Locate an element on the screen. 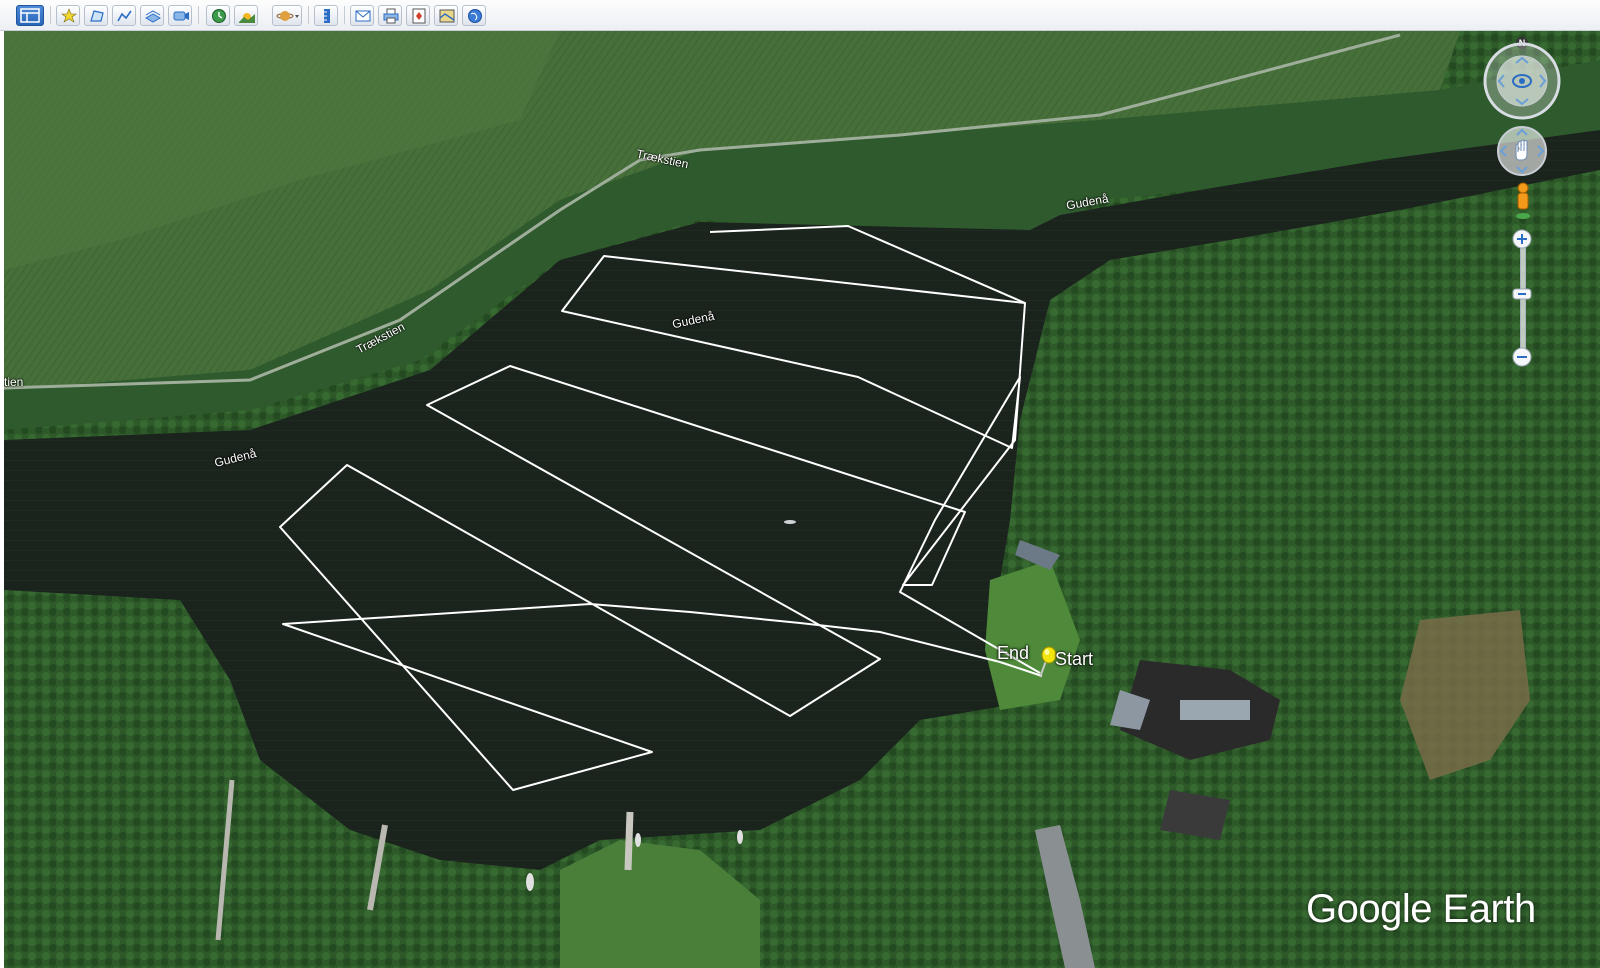 The height and width of the screenshot is (968, 1600). clock-icon is located at coordinates (219, 16).